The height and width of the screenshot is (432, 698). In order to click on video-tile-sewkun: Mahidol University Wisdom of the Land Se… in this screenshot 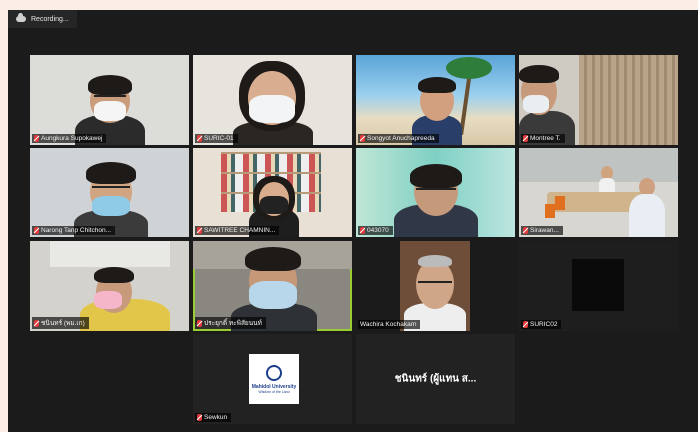, I will do `click(272, 379)`.